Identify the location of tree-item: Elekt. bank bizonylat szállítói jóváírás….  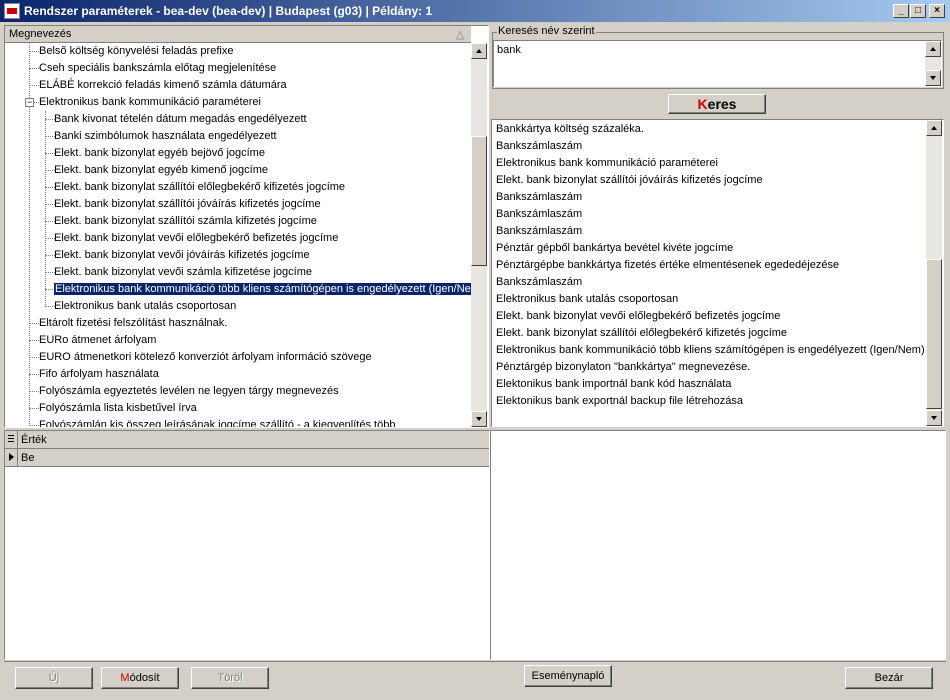
(187, 204).